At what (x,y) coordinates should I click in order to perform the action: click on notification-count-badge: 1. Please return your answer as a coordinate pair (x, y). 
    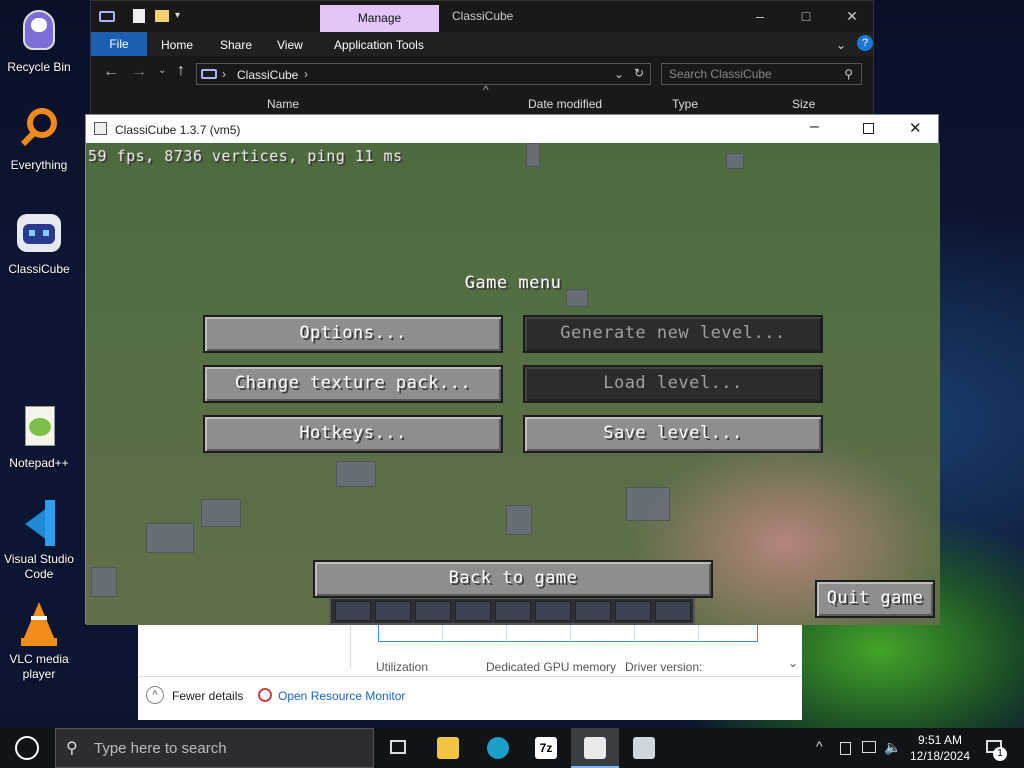
    Looking at the image, I should click on (1000, 754).